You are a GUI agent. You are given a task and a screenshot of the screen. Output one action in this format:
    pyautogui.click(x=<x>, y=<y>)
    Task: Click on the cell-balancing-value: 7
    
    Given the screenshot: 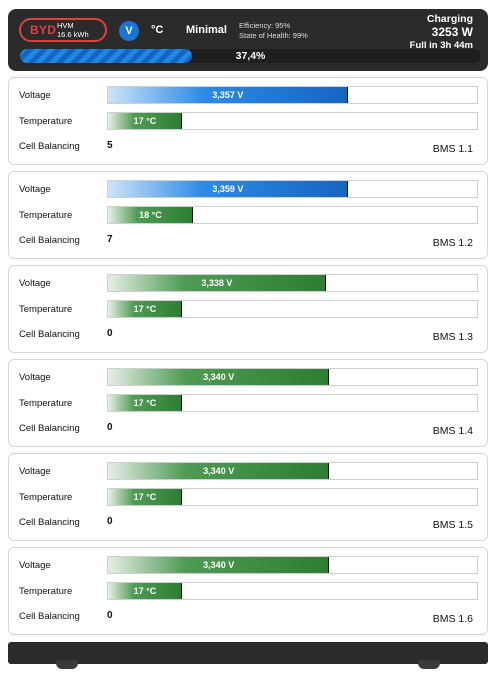 What is the action you would take?
    pyautogui.click(x=110, y=239)
    